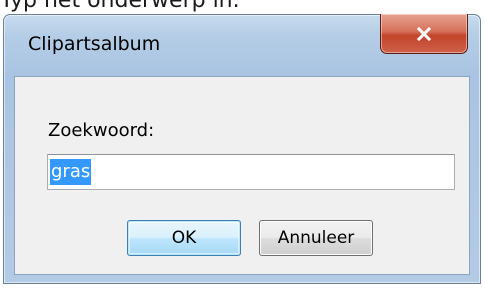  I want to click on search-label: Zoekwoord:, so click(101, 130).